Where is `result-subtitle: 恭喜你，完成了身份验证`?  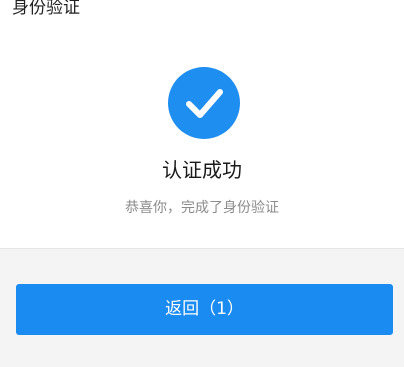 result-subtitle: 恭喜你，完成了身份验证 is located at coordinates (202, 208).